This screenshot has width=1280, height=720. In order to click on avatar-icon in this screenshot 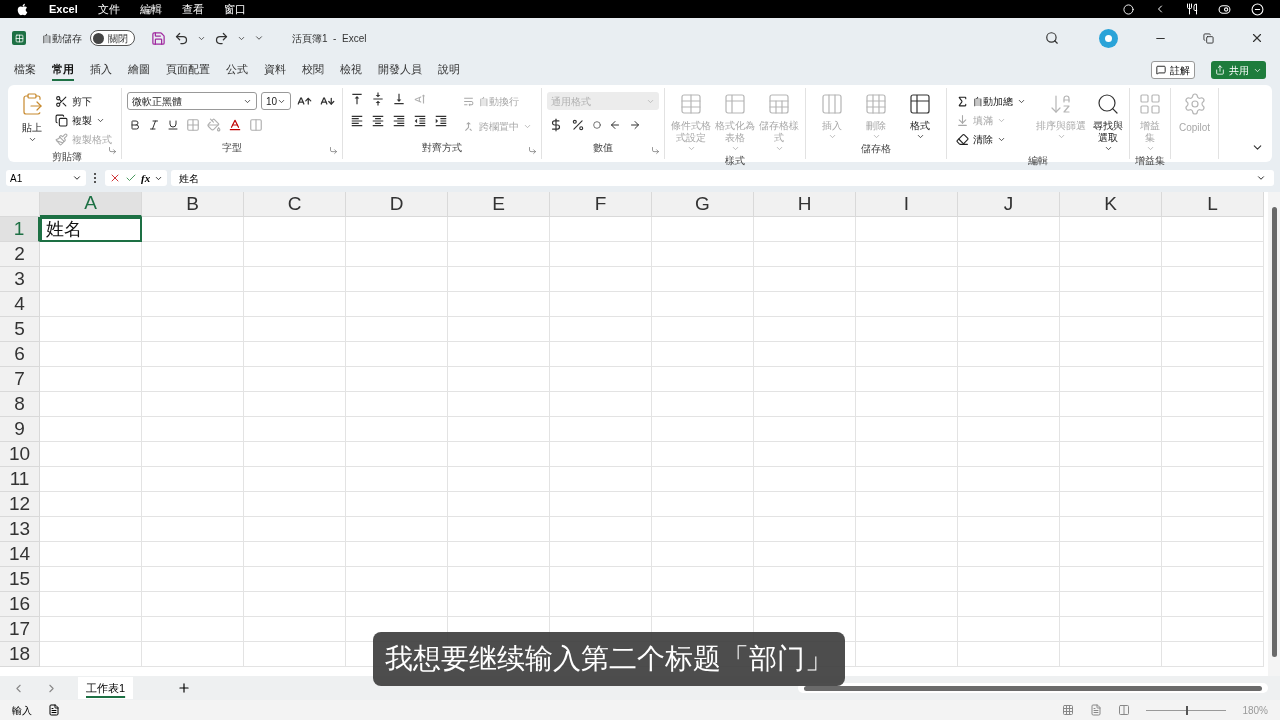, I will do `click(1108, 38)`.